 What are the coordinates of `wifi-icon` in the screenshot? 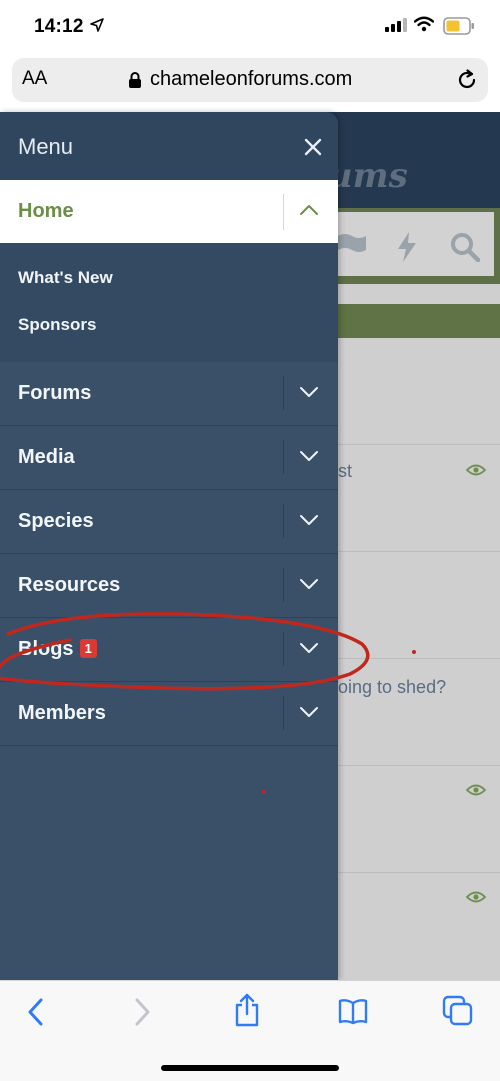 It's located at (424, 24).